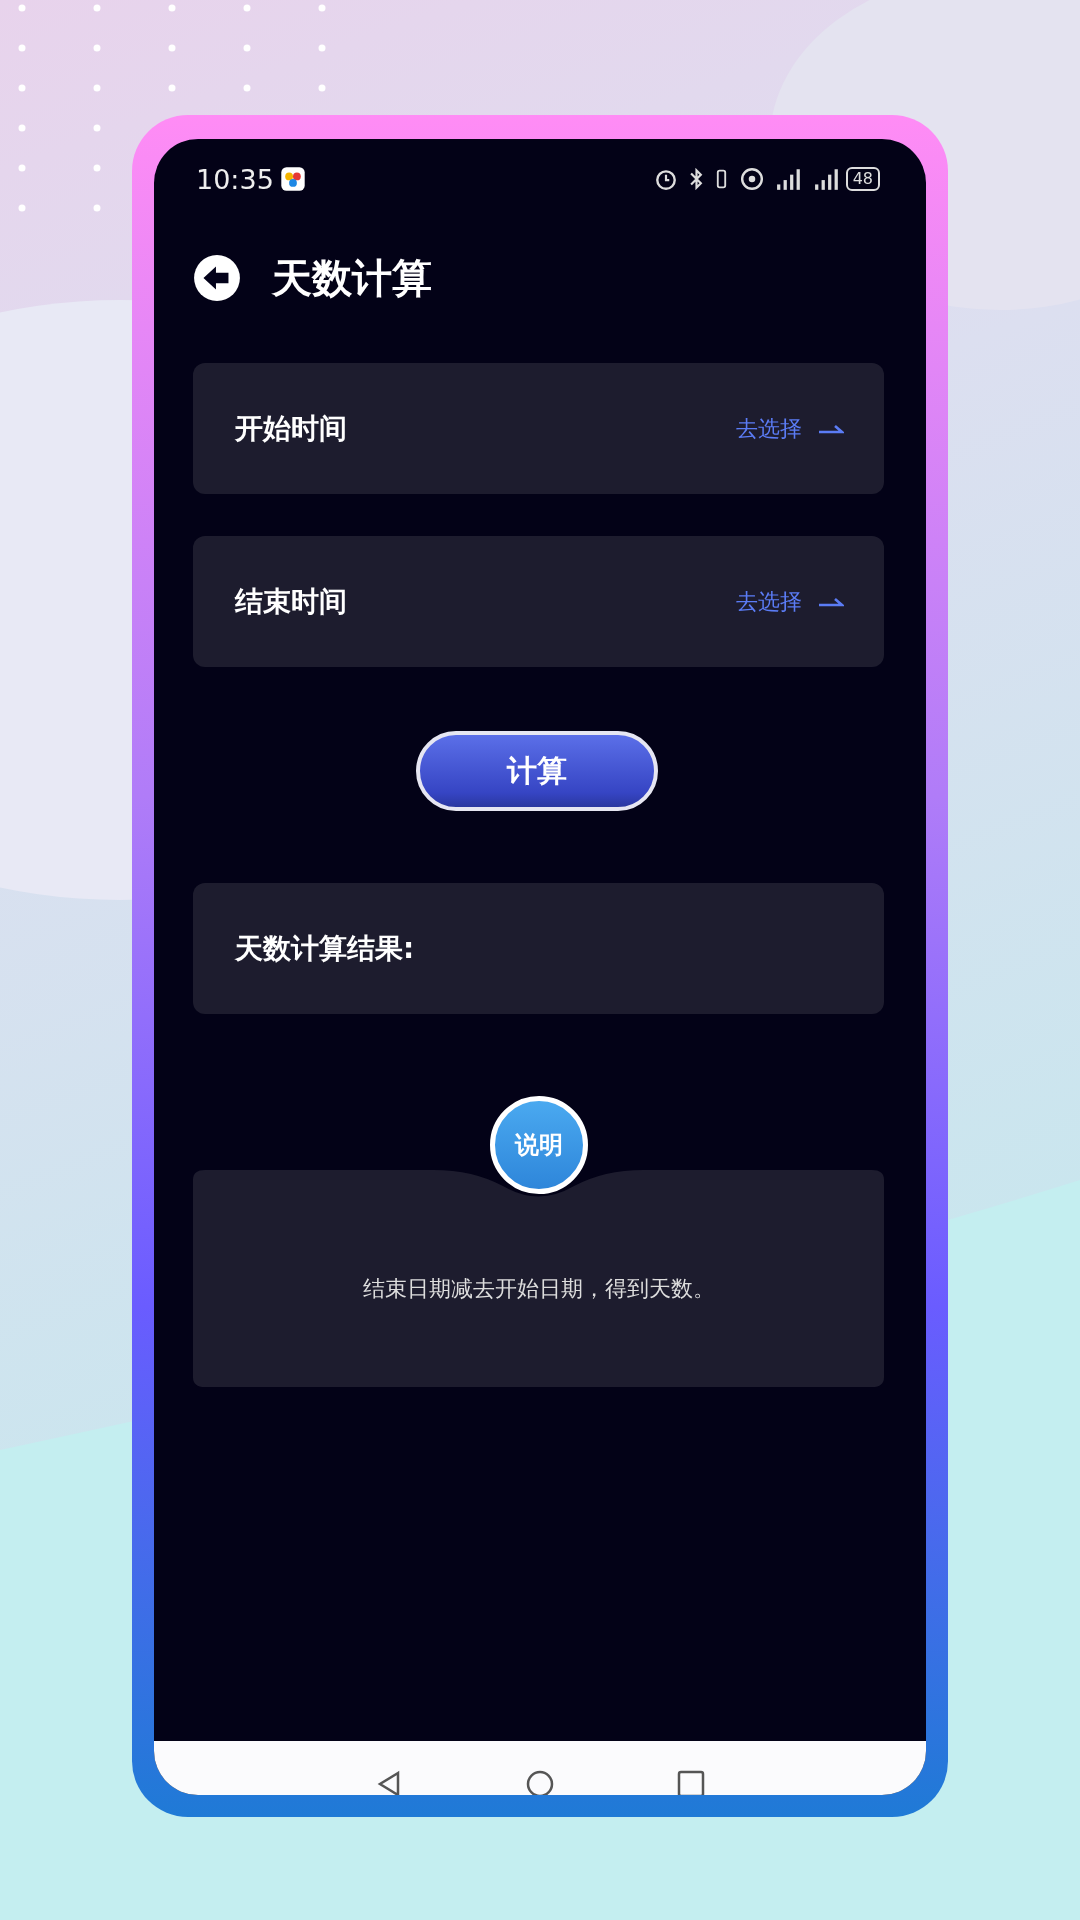  I want to click on back-icon, so click(217, 278).